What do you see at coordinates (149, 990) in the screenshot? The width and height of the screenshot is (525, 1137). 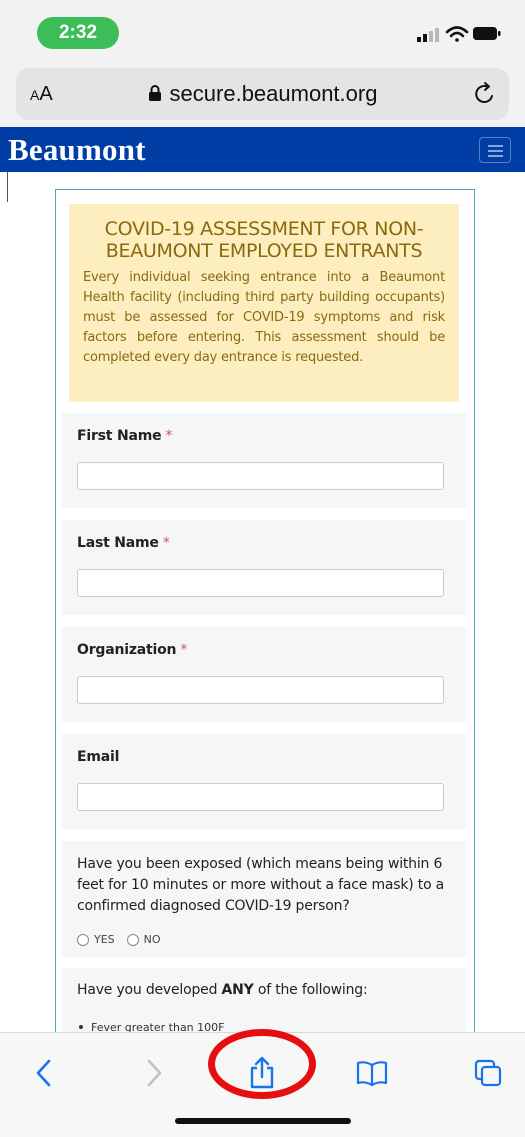 I see `symptoms-question-prefix: Have you developed` at bounding box center [149, 990].